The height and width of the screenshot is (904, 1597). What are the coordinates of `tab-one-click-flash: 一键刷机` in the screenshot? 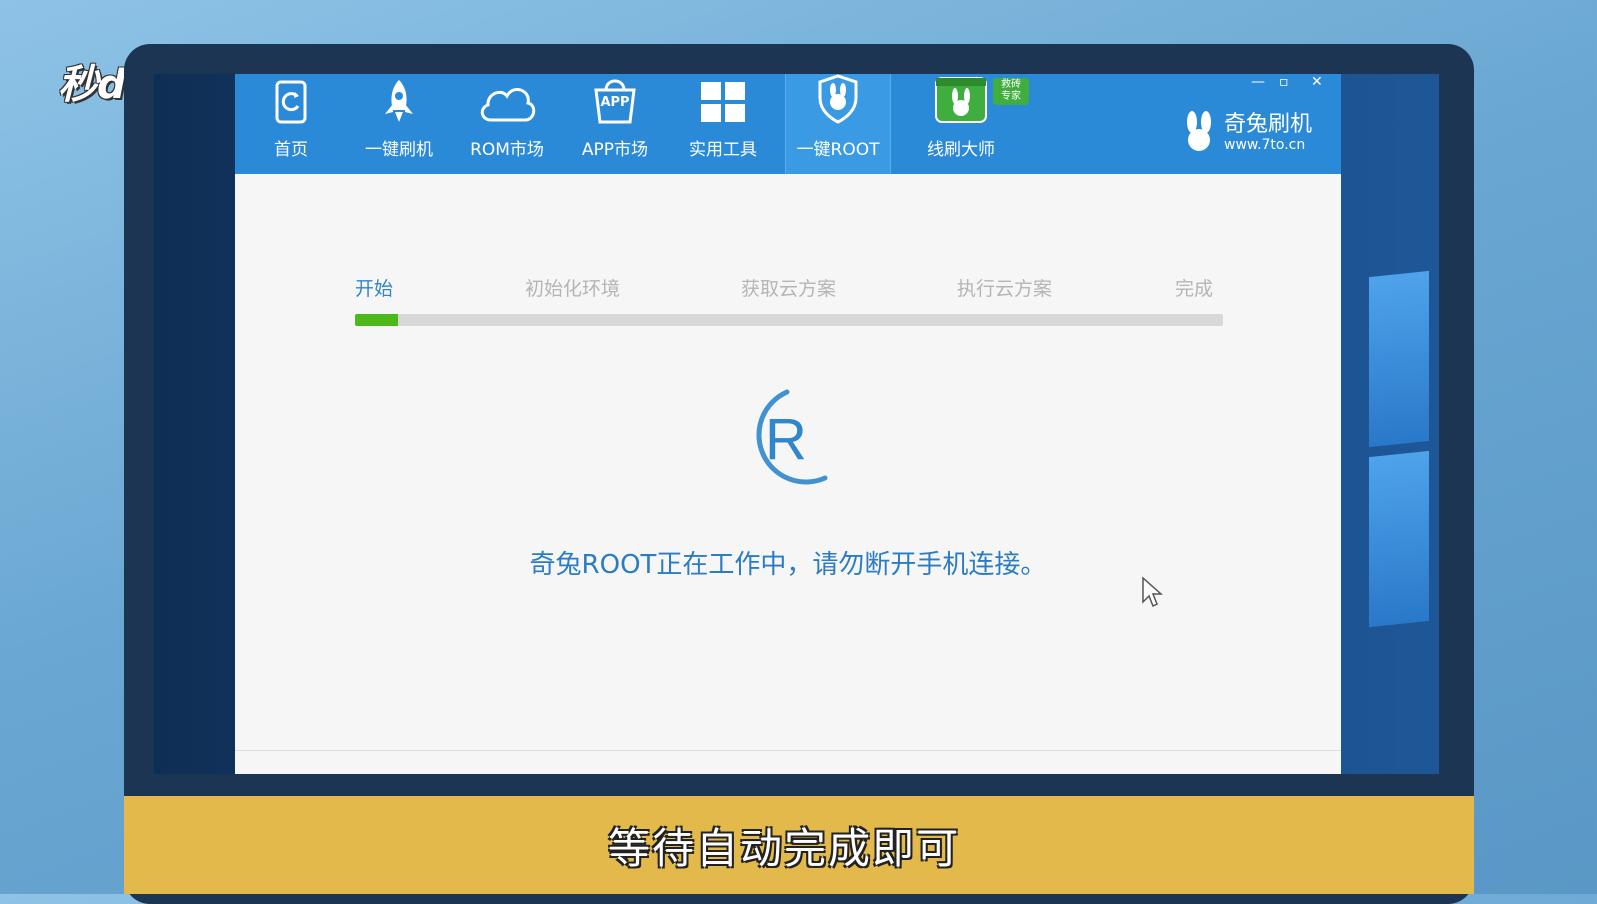 It's located at (399, 124).